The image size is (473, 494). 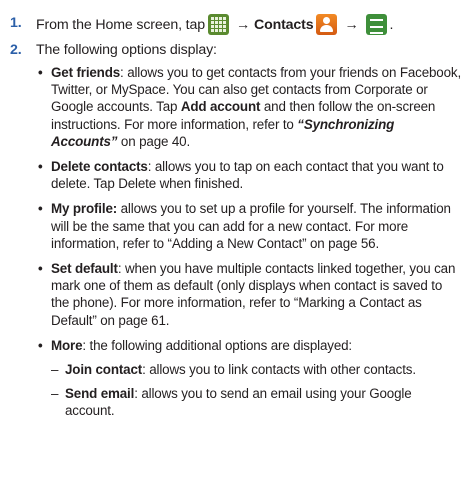 What do you see at coordinates (283, 24) in the screenshot?
I see `contacts-label: Contacts` at bounding box center [283, 24].